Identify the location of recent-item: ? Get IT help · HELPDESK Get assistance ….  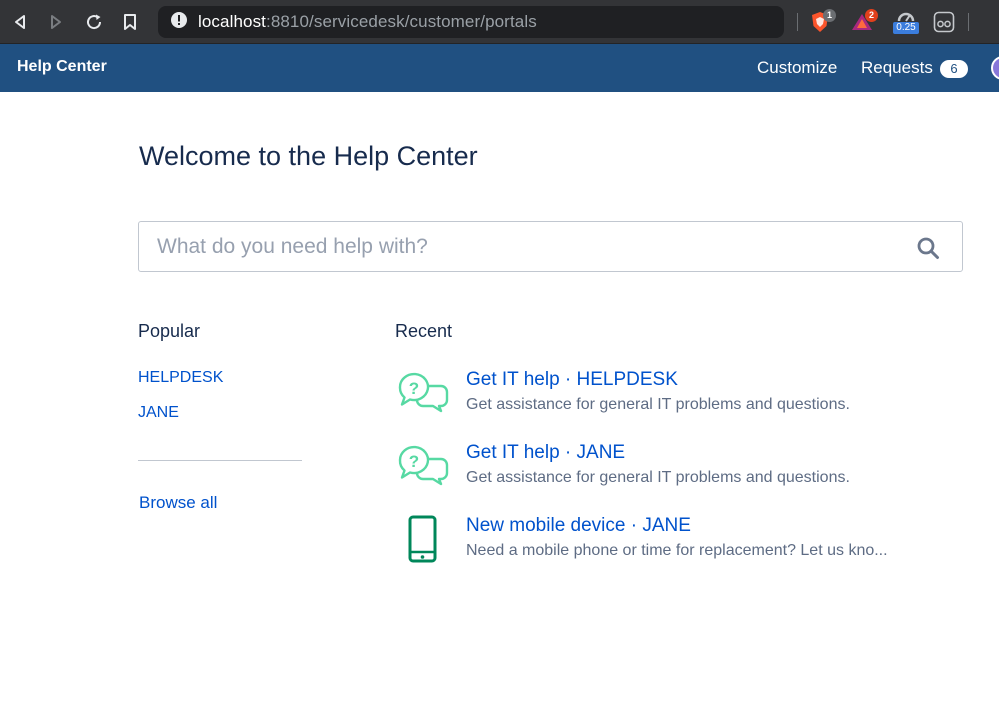
(676, 399).